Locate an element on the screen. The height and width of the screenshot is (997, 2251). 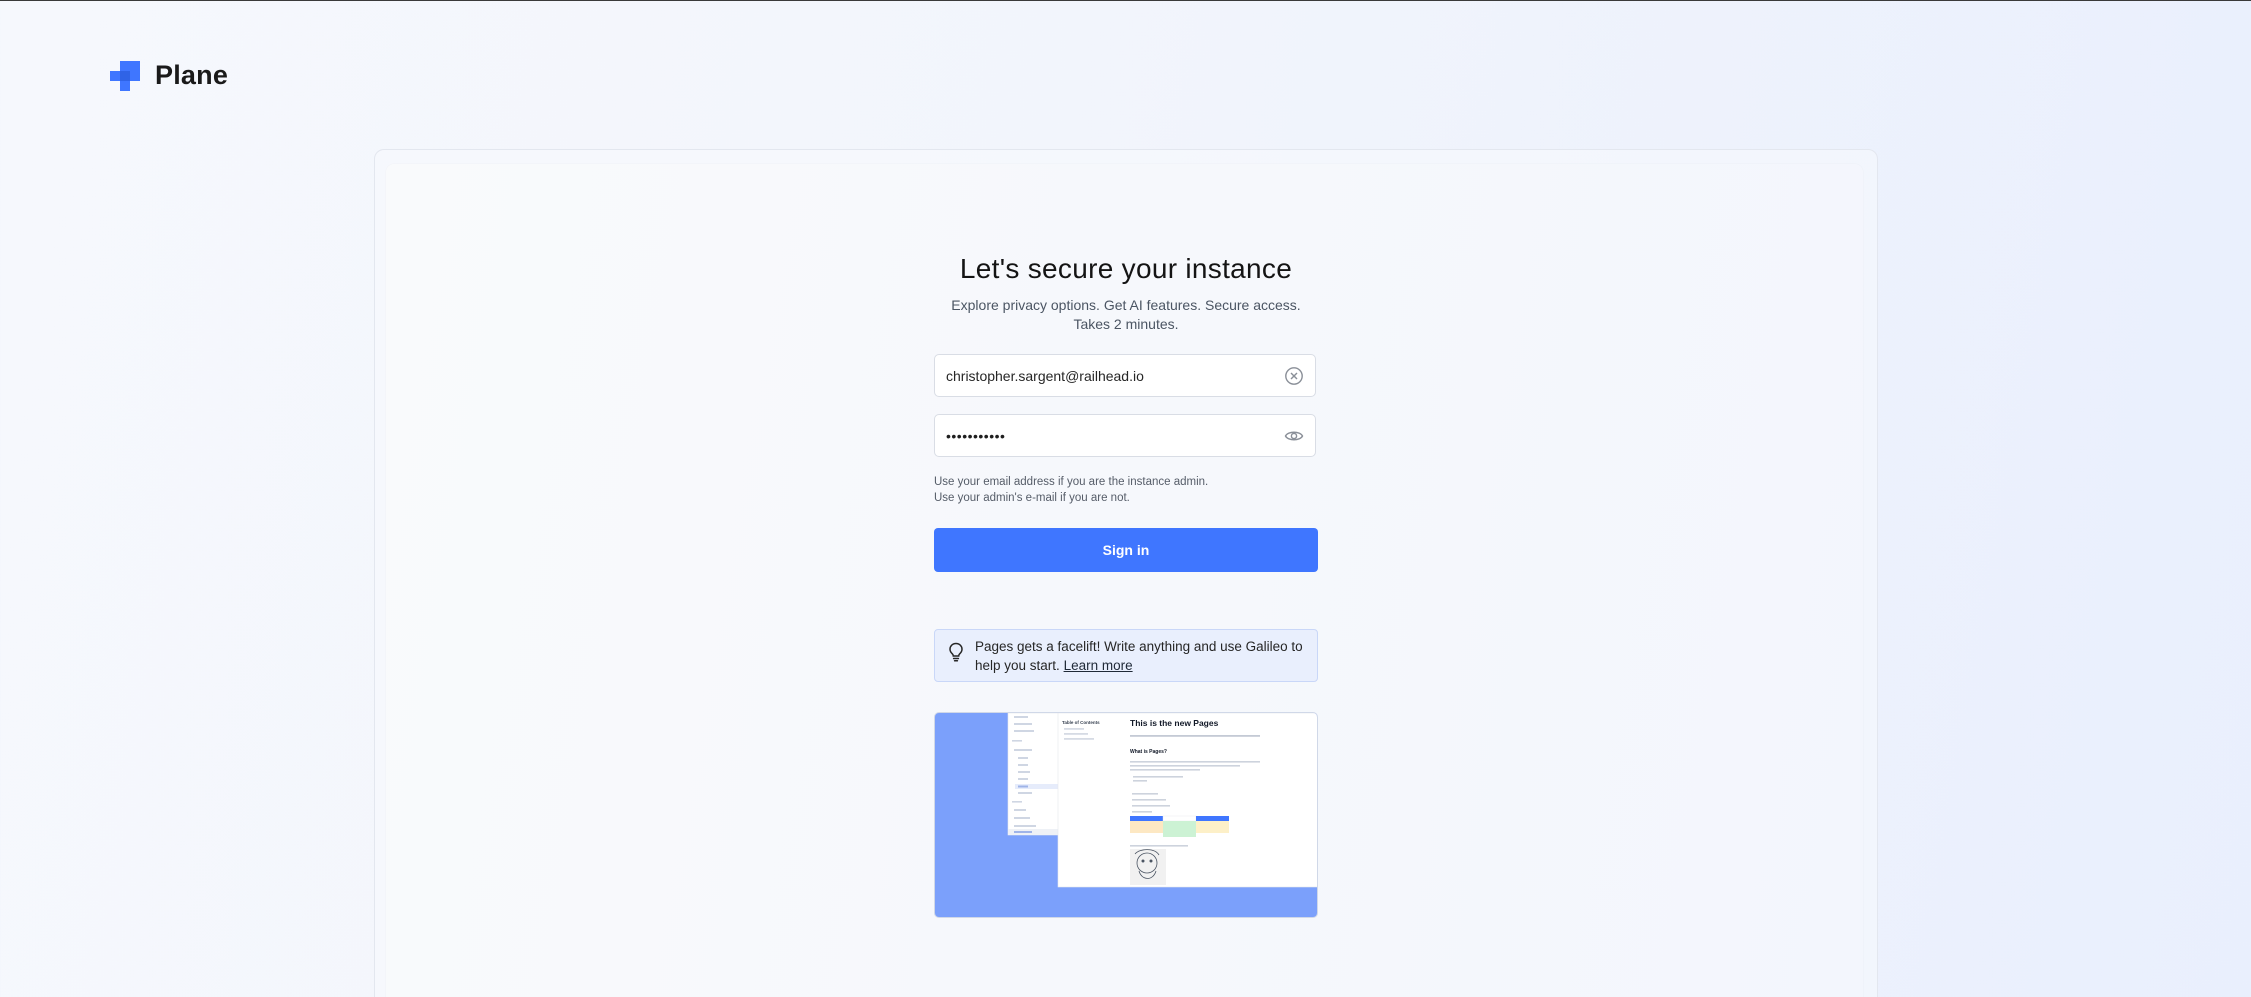
plane-logo-icon is located at coordinates (125, 75).